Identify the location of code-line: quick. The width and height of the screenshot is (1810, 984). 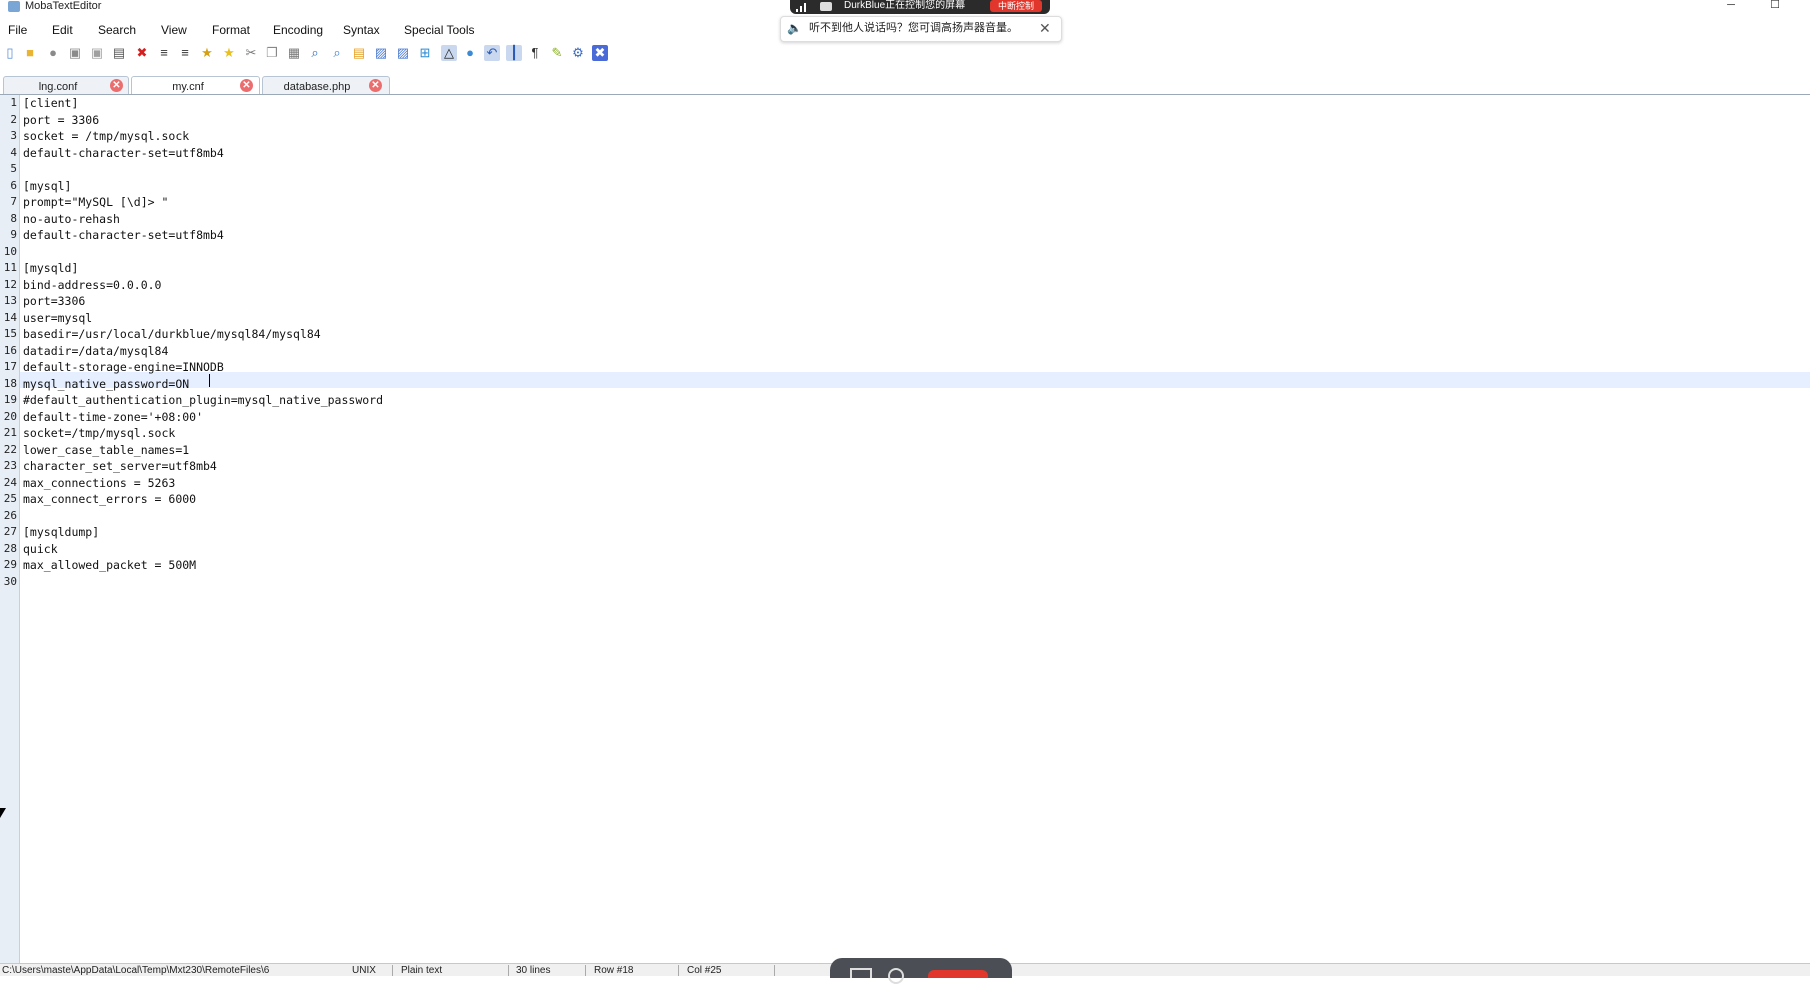
(203, 549).